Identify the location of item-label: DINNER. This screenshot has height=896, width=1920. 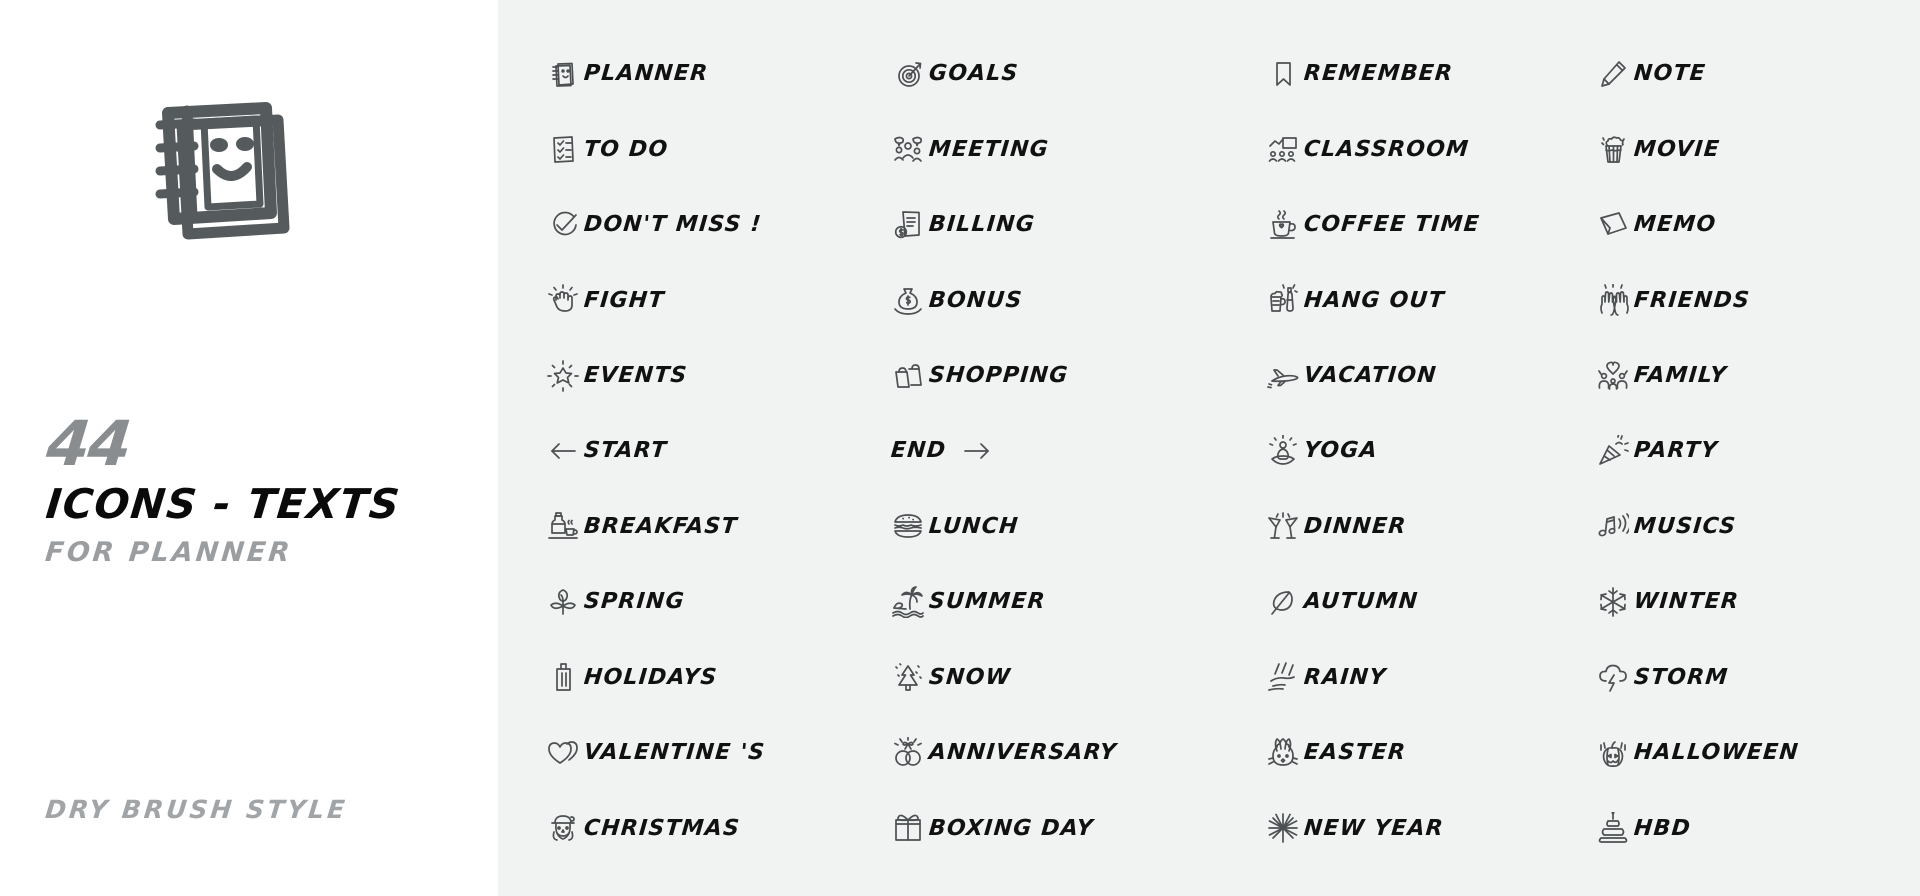
(1355, 526).